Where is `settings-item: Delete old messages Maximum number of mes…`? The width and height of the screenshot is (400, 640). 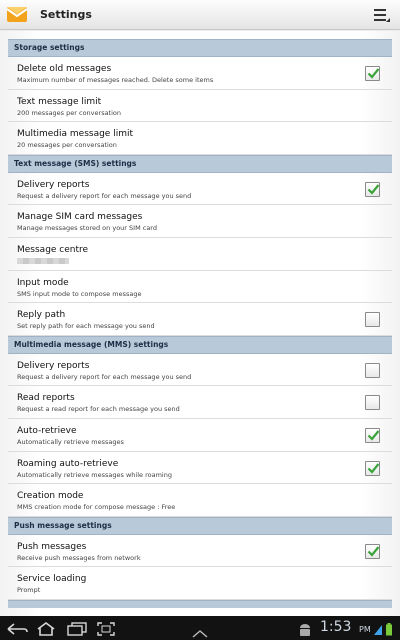
settings-item: Delete old messages Maximum number of mes… is located at coordinates (200, 73).